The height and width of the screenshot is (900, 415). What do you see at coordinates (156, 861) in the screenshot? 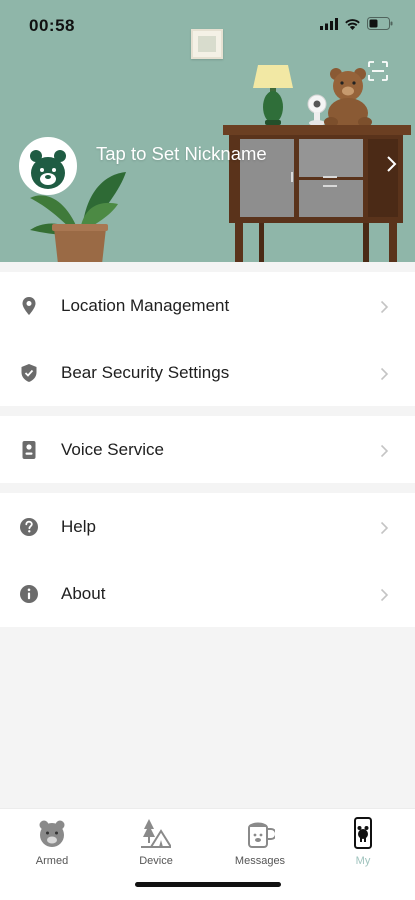
I see `tab-label: Device` at bounding box center [156, 861].